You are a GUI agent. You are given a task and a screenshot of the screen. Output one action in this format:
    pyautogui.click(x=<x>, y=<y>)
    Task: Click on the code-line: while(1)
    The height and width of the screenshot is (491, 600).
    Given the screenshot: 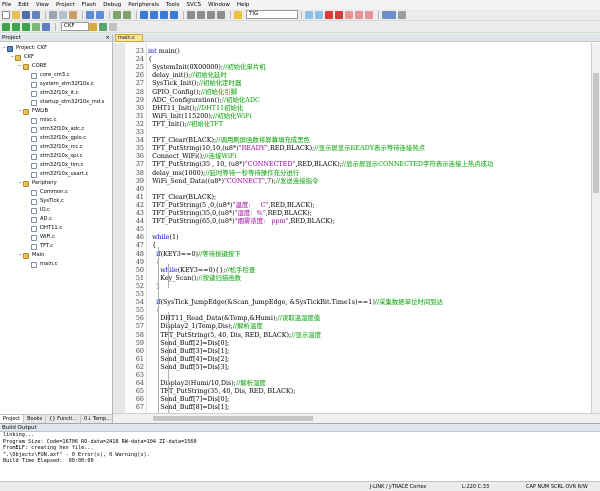 What is the action you would take?
    pyautogui.click(x=163, y=237)
    